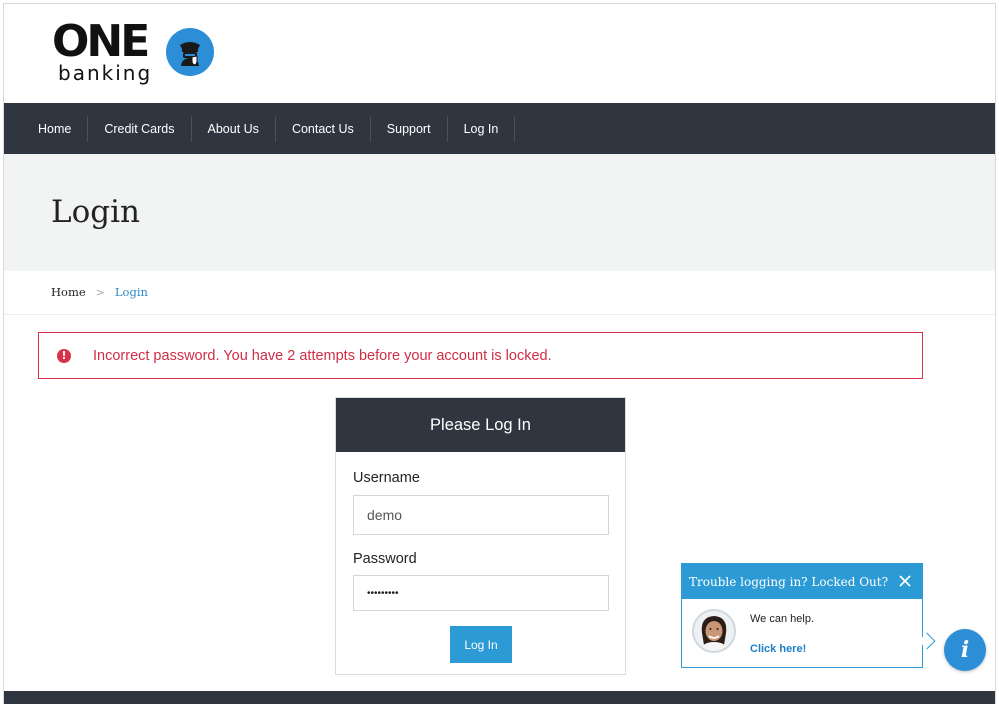  What do you see at coordinates (480, 536) in the screenshot?
I see `login-panel: Please Log In Username Password Log In` at bounding box center [480, 536].